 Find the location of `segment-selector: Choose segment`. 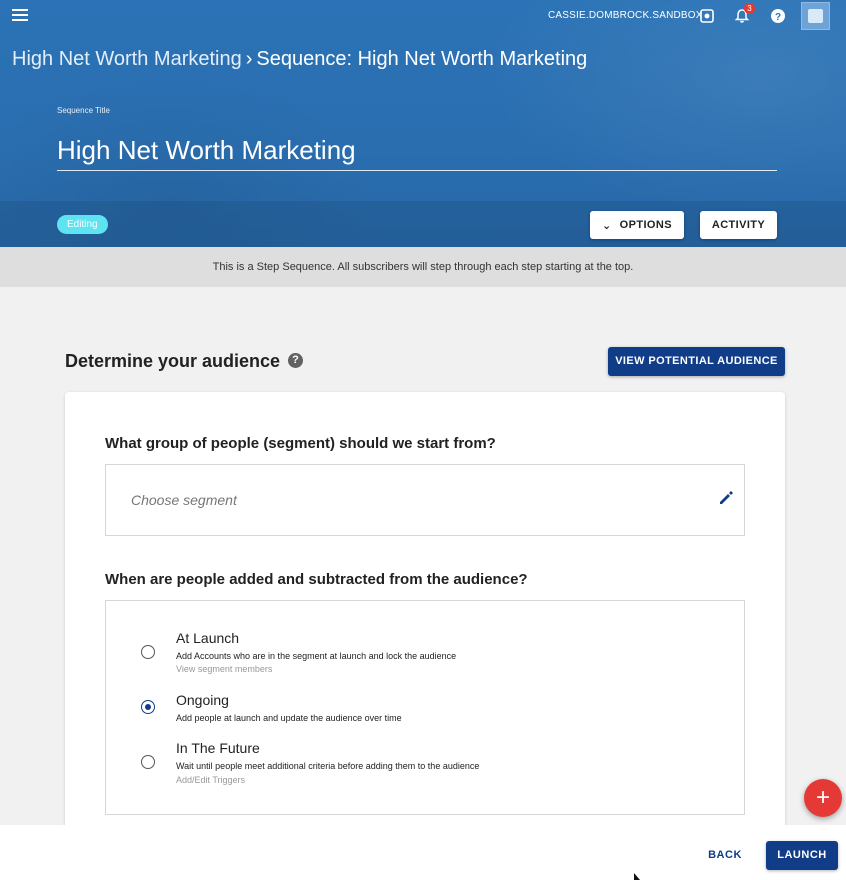

segment-selector: Choose segment is located at coordinates (425, 500).